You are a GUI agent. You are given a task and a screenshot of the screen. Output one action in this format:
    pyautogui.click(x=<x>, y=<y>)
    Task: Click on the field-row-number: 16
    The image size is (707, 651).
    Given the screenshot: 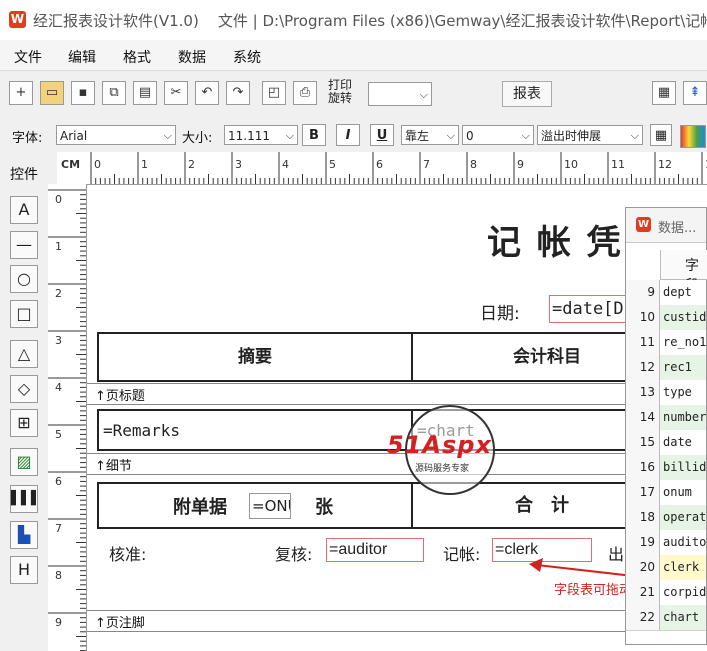 What is the action you would take?
    pyautogui.click(x=643, y=467)
    